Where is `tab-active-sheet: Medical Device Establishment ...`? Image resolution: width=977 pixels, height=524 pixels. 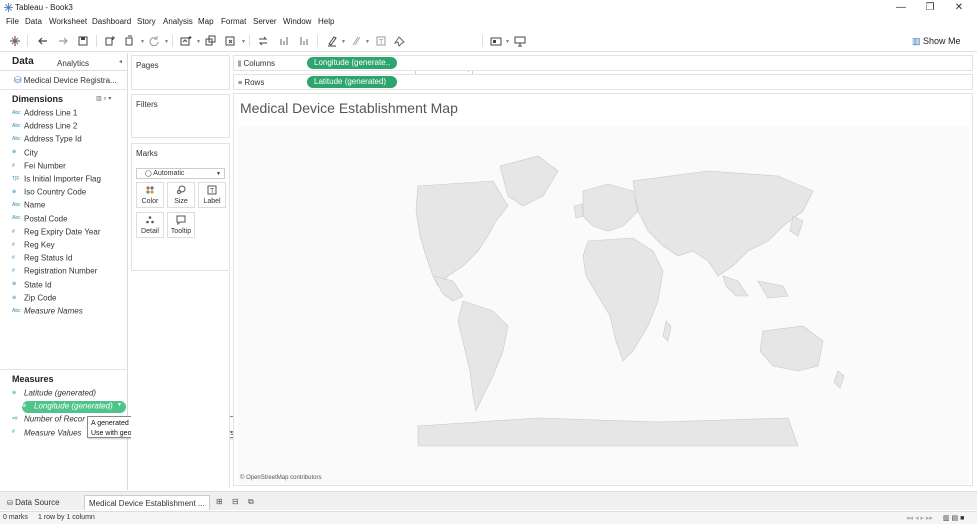 tab-active-sheet: Medical Device Establishment ... is located at coordinates (147, 502).